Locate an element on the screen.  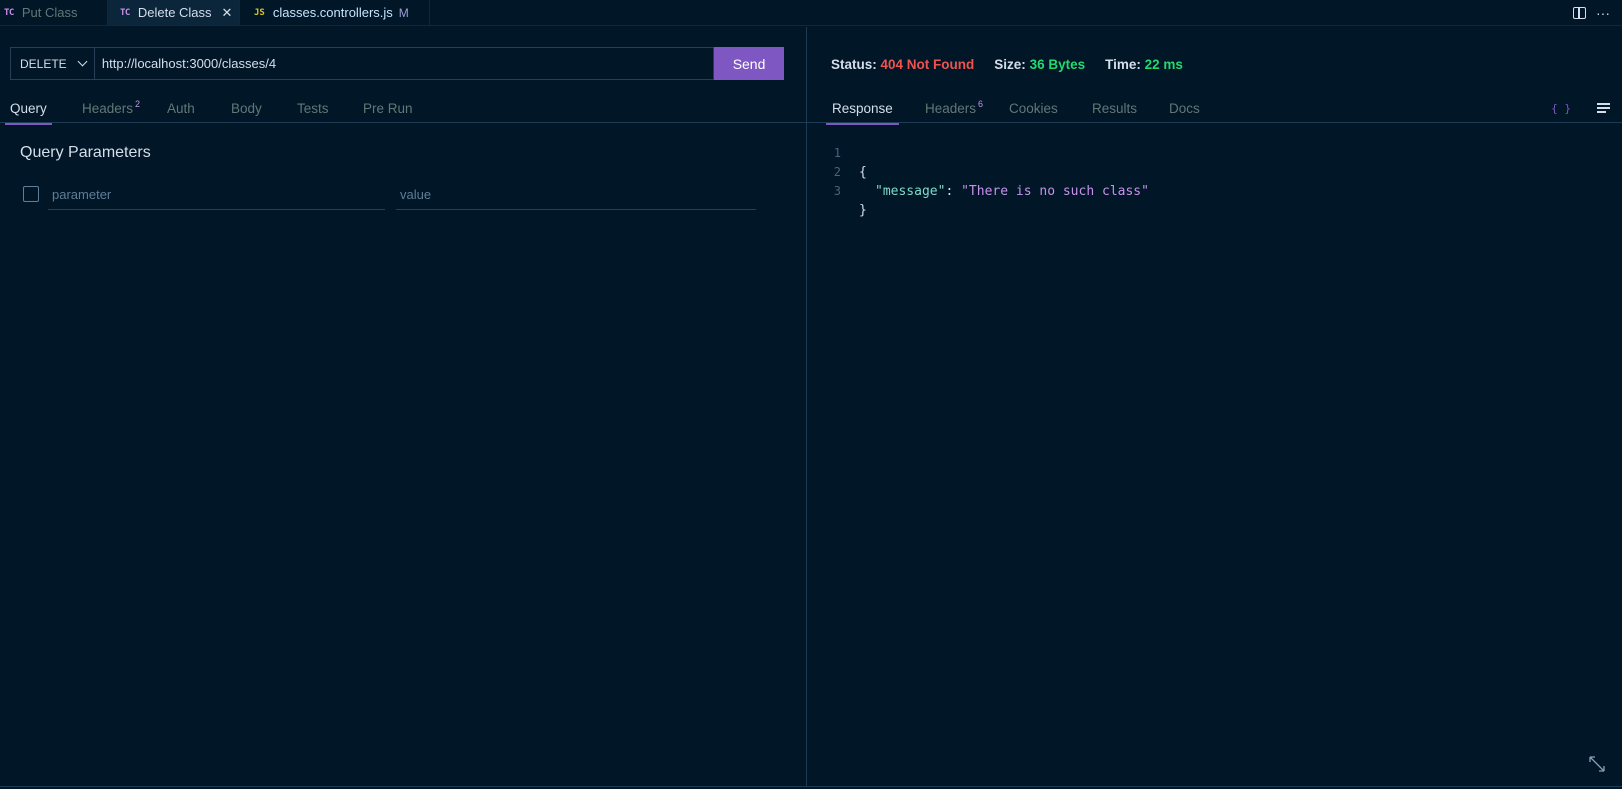
chevron-down-icon is located at coordinates (82, 61).